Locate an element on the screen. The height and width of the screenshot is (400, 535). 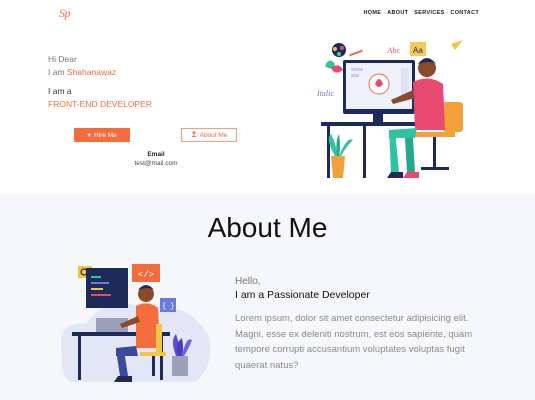
about-tagline: I am a Passionate Developer is located at coordinates (302, 295).